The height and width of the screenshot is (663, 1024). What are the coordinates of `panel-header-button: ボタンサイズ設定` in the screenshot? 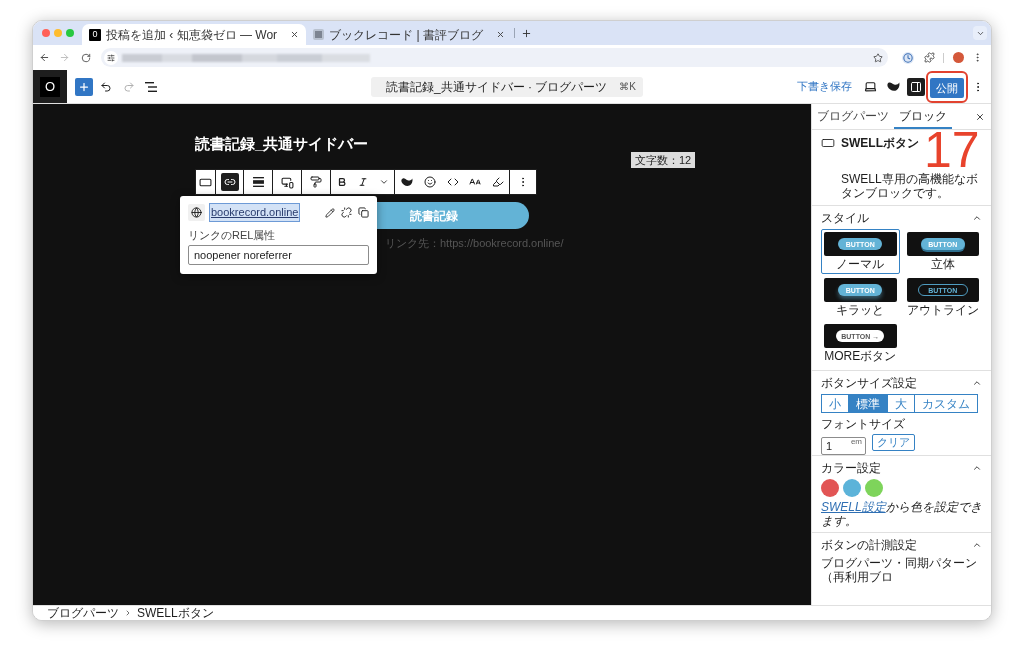 It's located at (901, 382).